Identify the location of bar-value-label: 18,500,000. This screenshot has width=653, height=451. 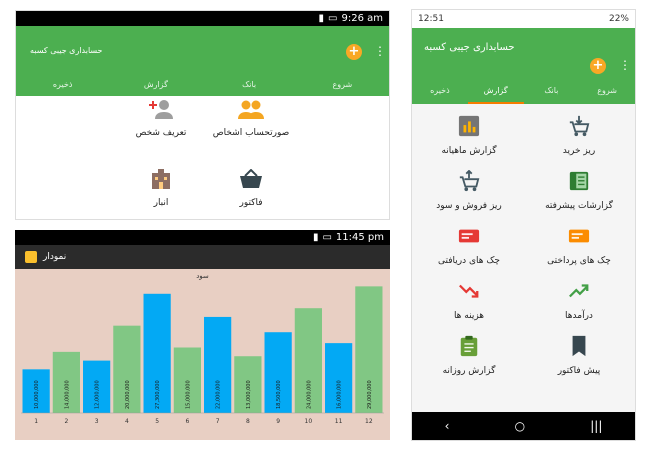
(279, 394).